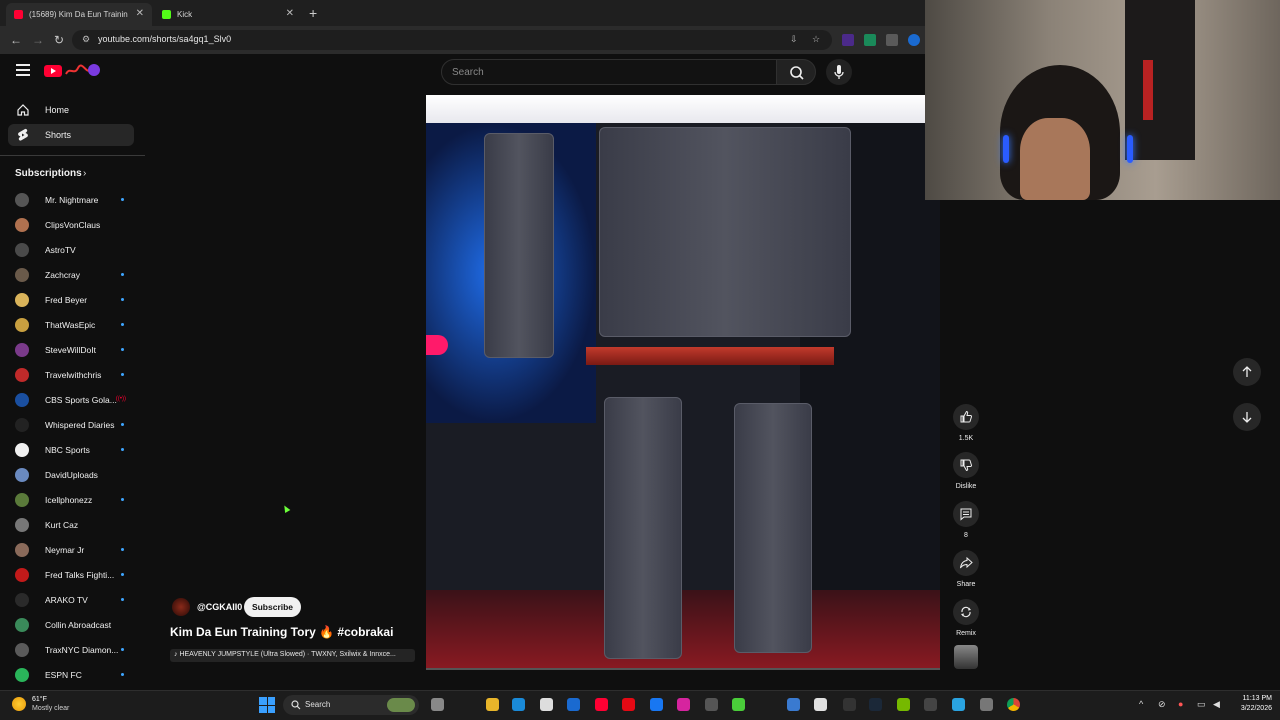 This screenshot has height=720, width=1280. I want to click on nvidia-icon, so click(903, 704).